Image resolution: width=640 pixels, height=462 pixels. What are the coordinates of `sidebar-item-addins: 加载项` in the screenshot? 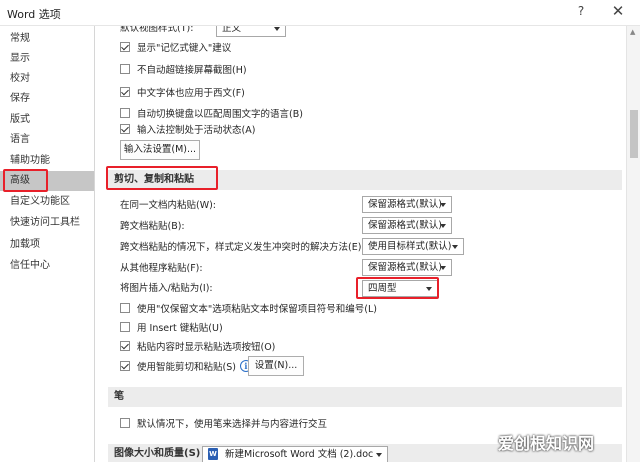 It's located at (47, 245).